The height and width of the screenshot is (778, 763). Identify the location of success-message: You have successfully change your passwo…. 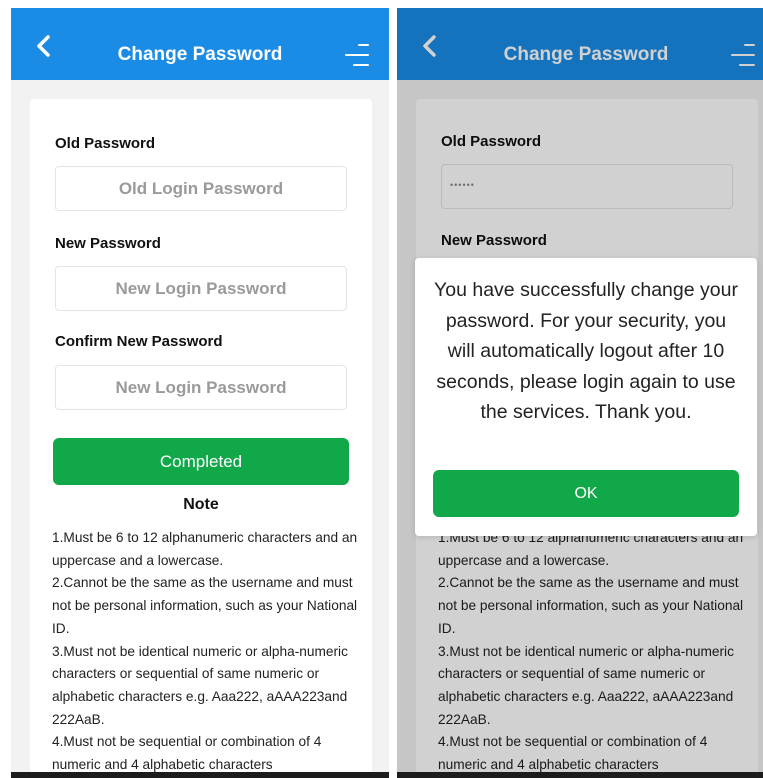
(586, 351).